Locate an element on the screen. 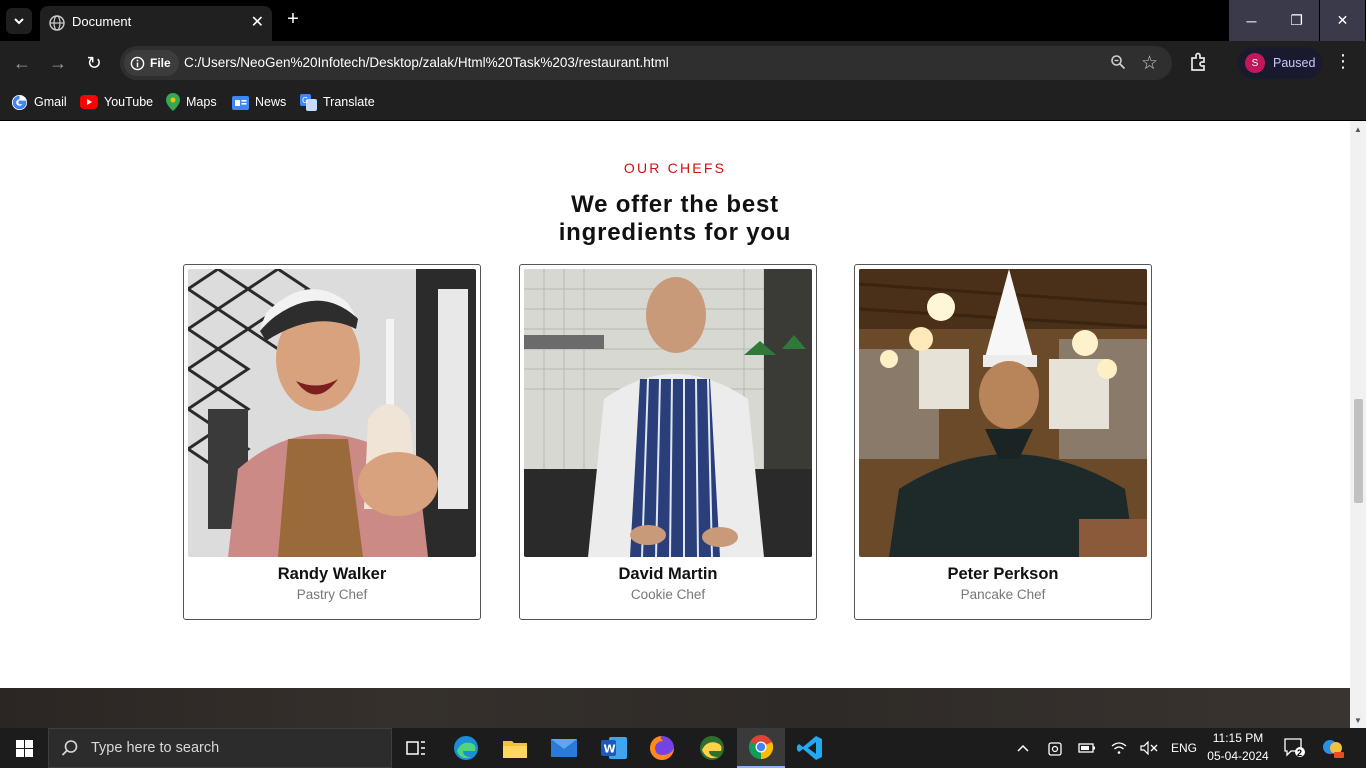 This screenshot has width=1366, height=768. show-hidden-icons-button is located at coordinates (1023, 748).